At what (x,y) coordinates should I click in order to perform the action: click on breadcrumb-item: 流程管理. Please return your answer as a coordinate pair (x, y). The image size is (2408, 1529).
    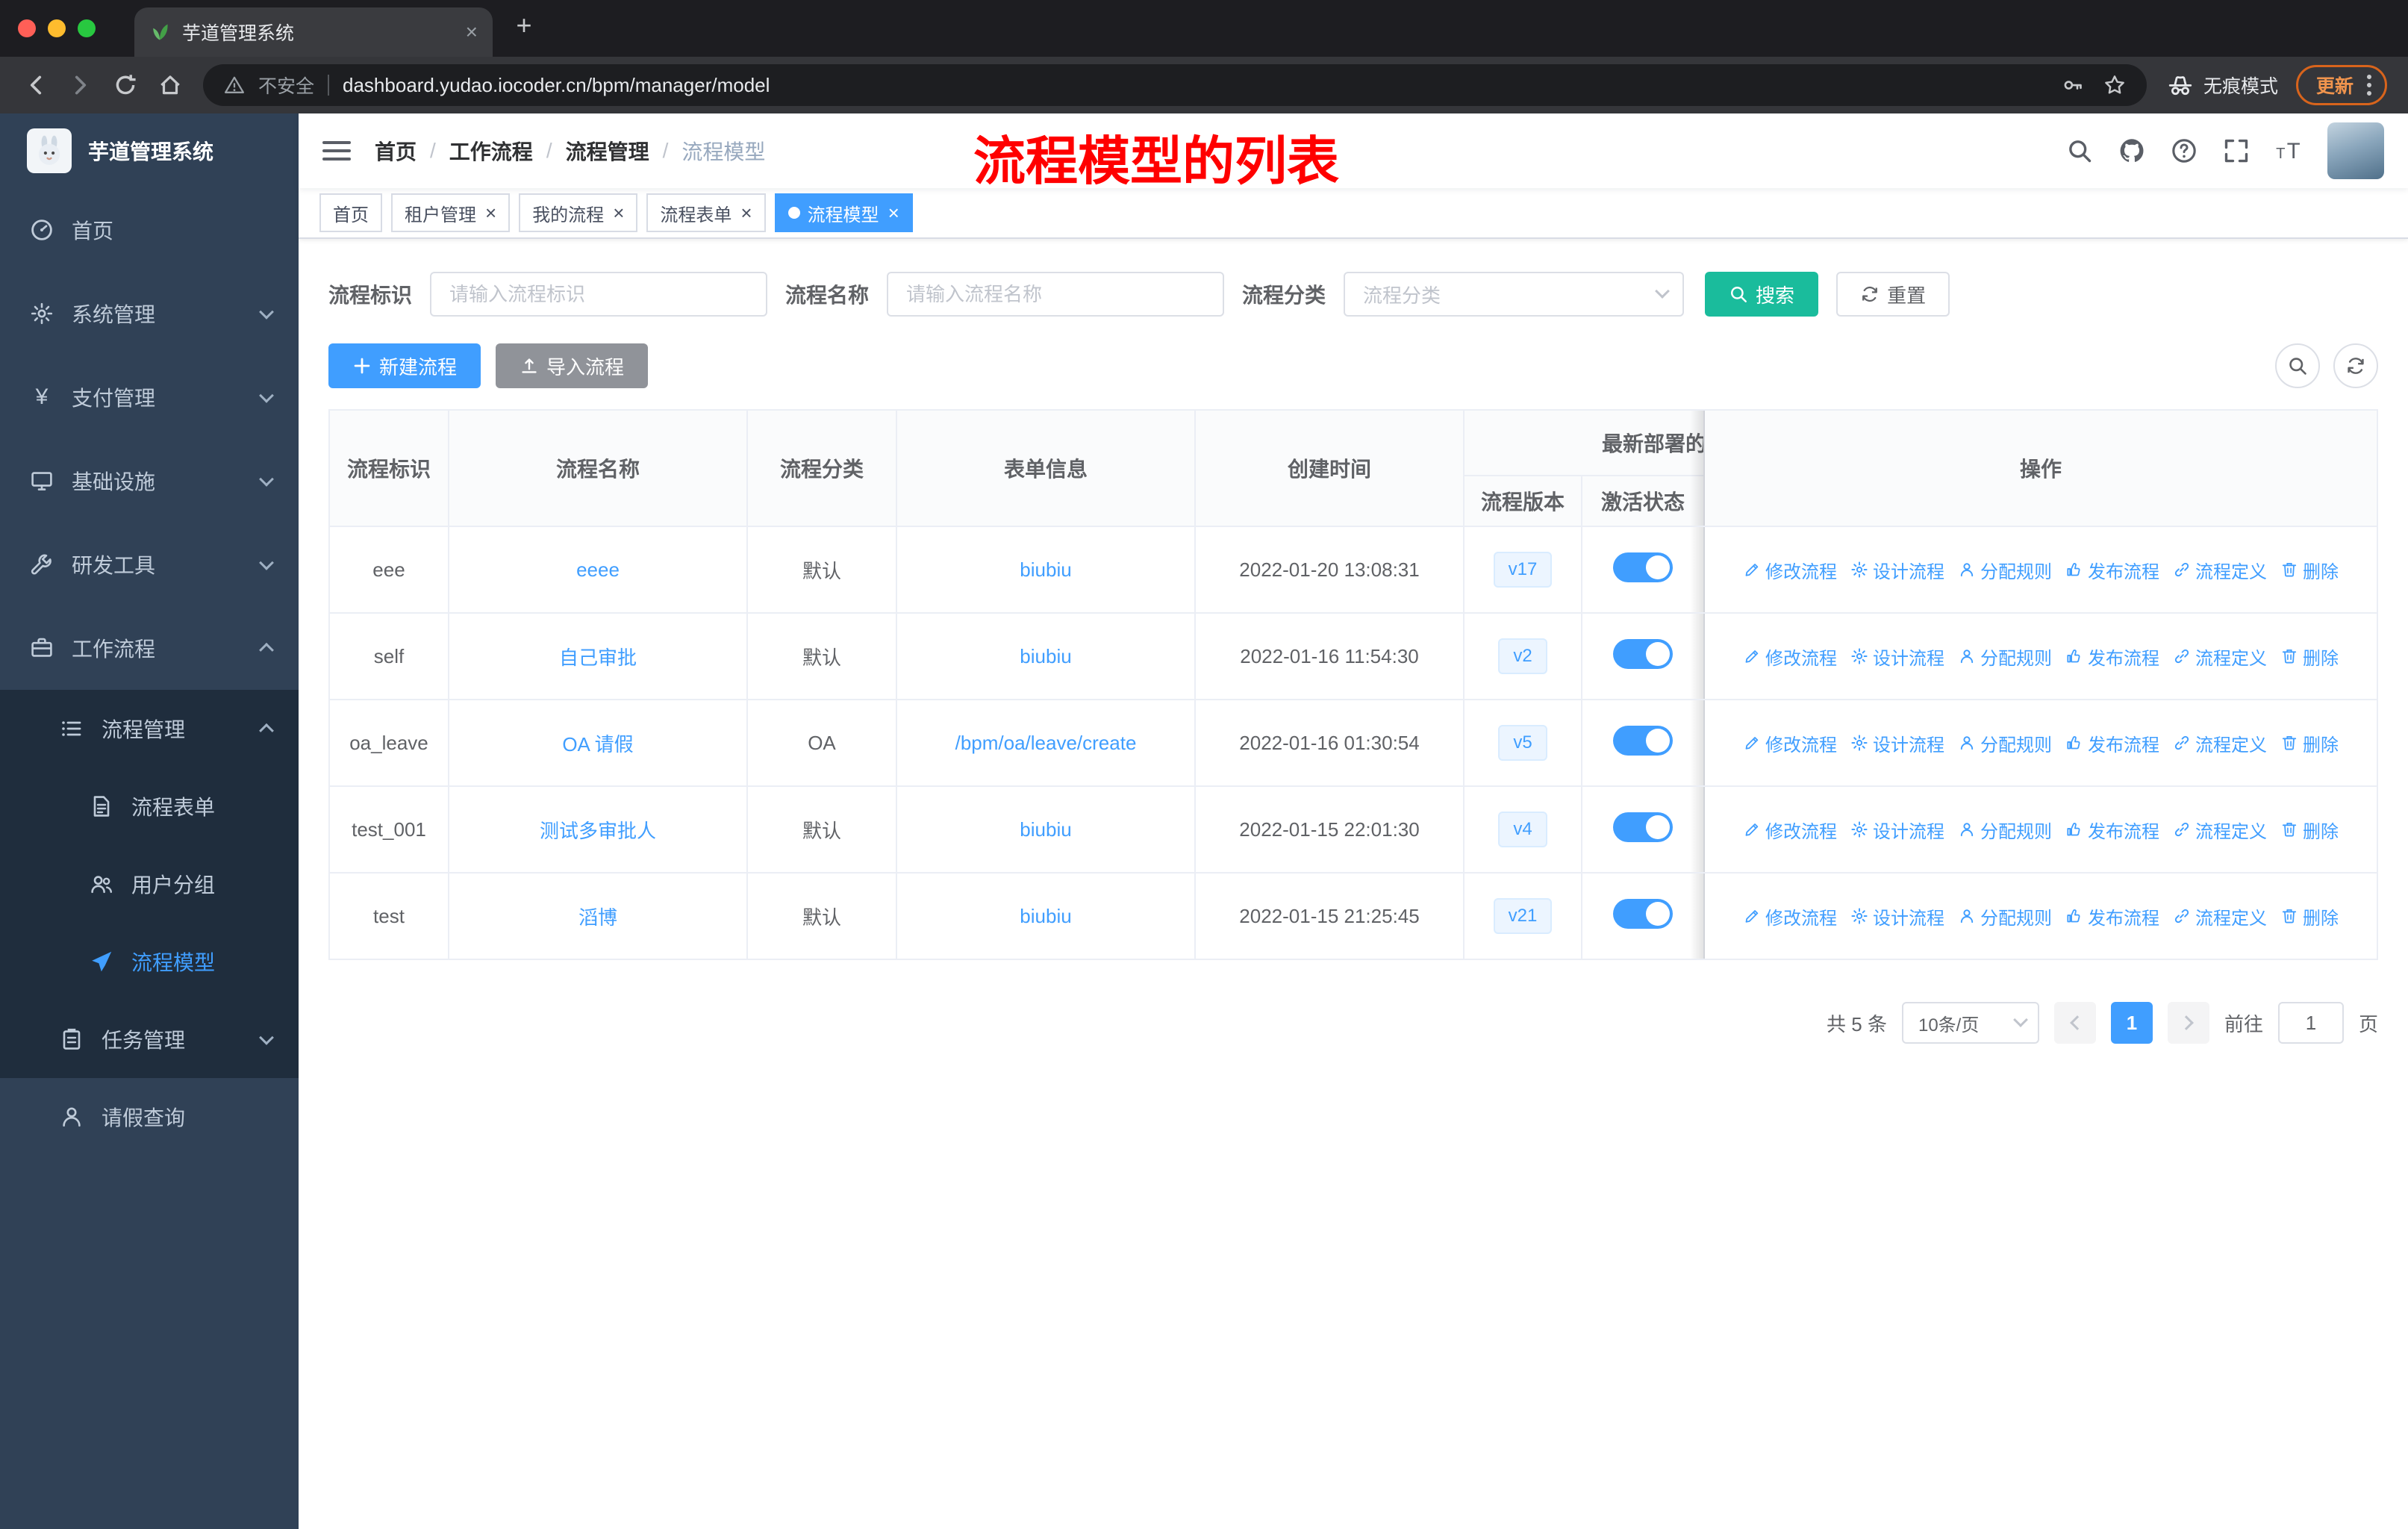
    Looking at the image, I should click on (607, 151).